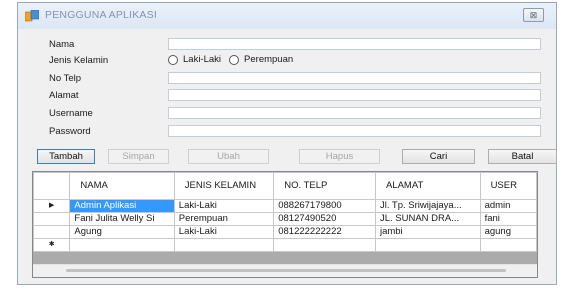 Image resolution: width=568 pixels, height=302 pixels. I want to click on ubah-button: Ubah, so click(228, 156).